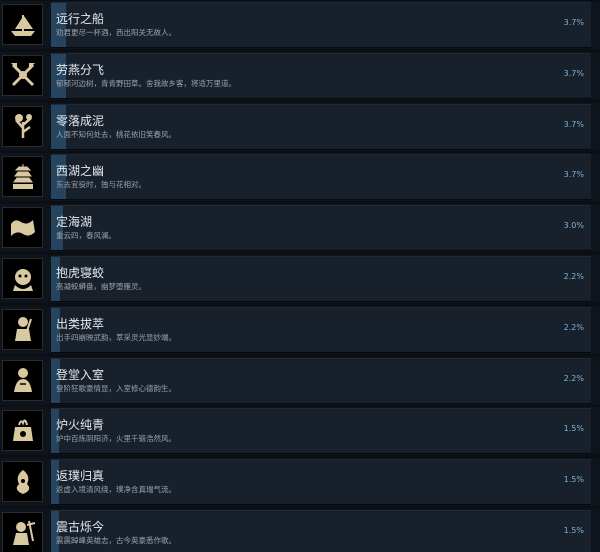 The height and width of the screenshot is (552, 600). I want to click on unlock-percent: 3.0%, so click(573, 226).